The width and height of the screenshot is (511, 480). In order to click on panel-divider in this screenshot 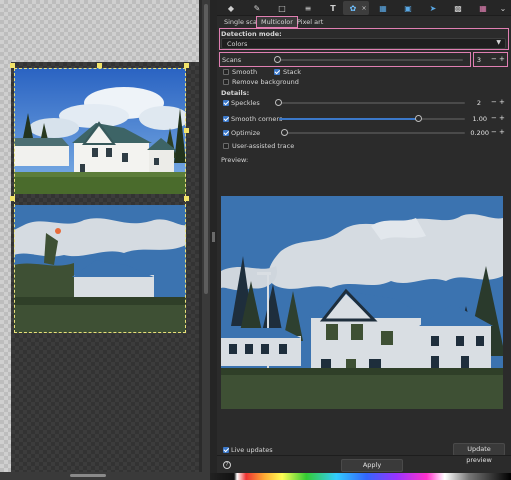, I will do `click(364, 455)`.